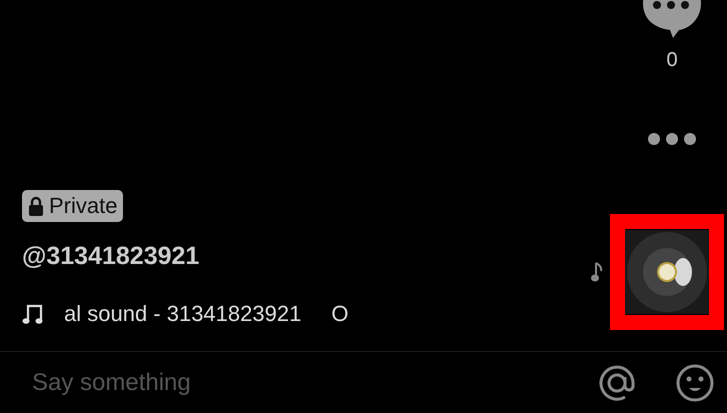  What do you see at coordinates (672, 139) in the screenshot?
I see `more-icon` at bounding box center [672, 139].